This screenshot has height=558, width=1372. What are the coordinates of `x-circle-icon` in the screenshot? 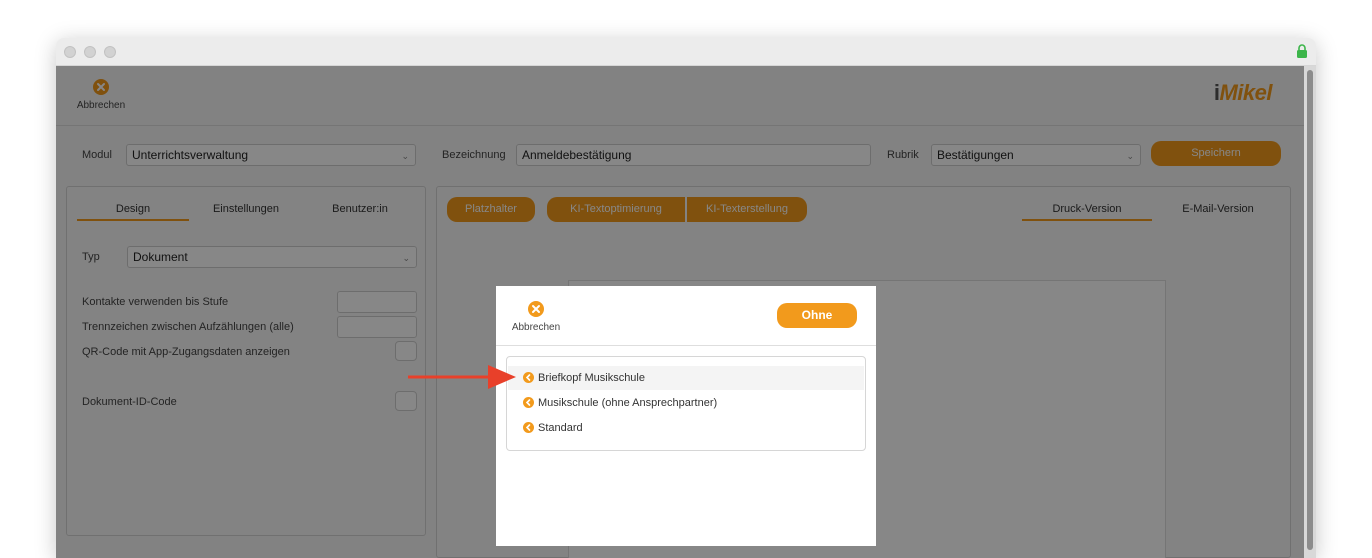 It's located at (536, 309).